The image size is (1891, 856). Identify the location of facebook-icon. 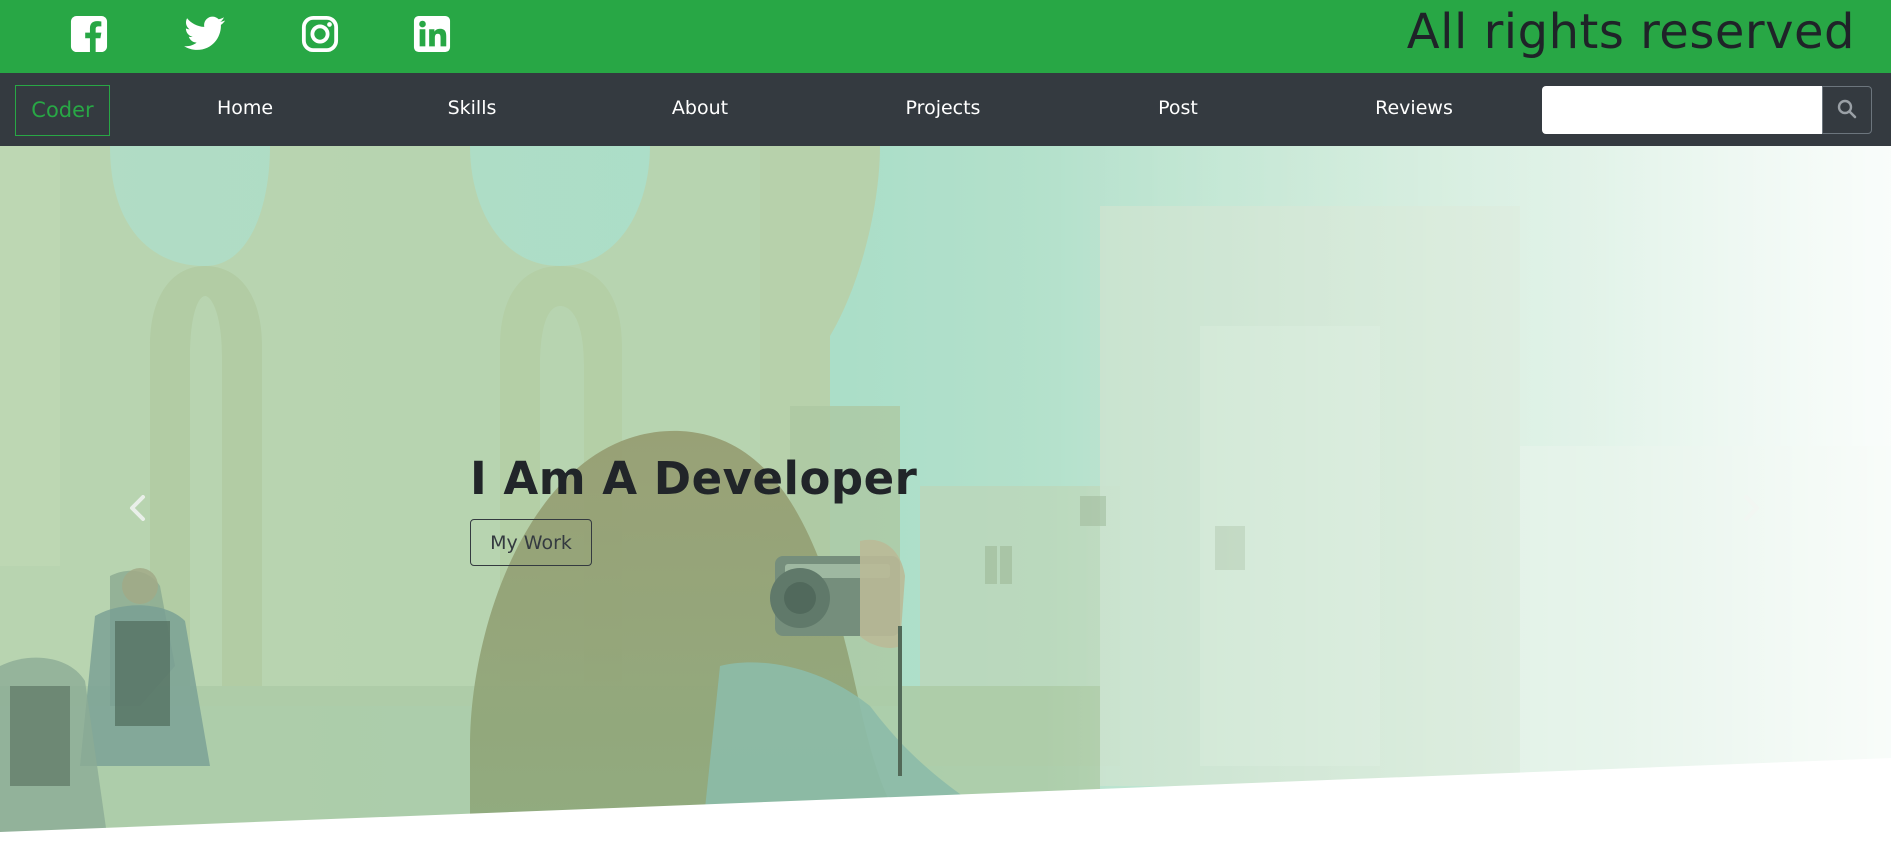
(89, 34).